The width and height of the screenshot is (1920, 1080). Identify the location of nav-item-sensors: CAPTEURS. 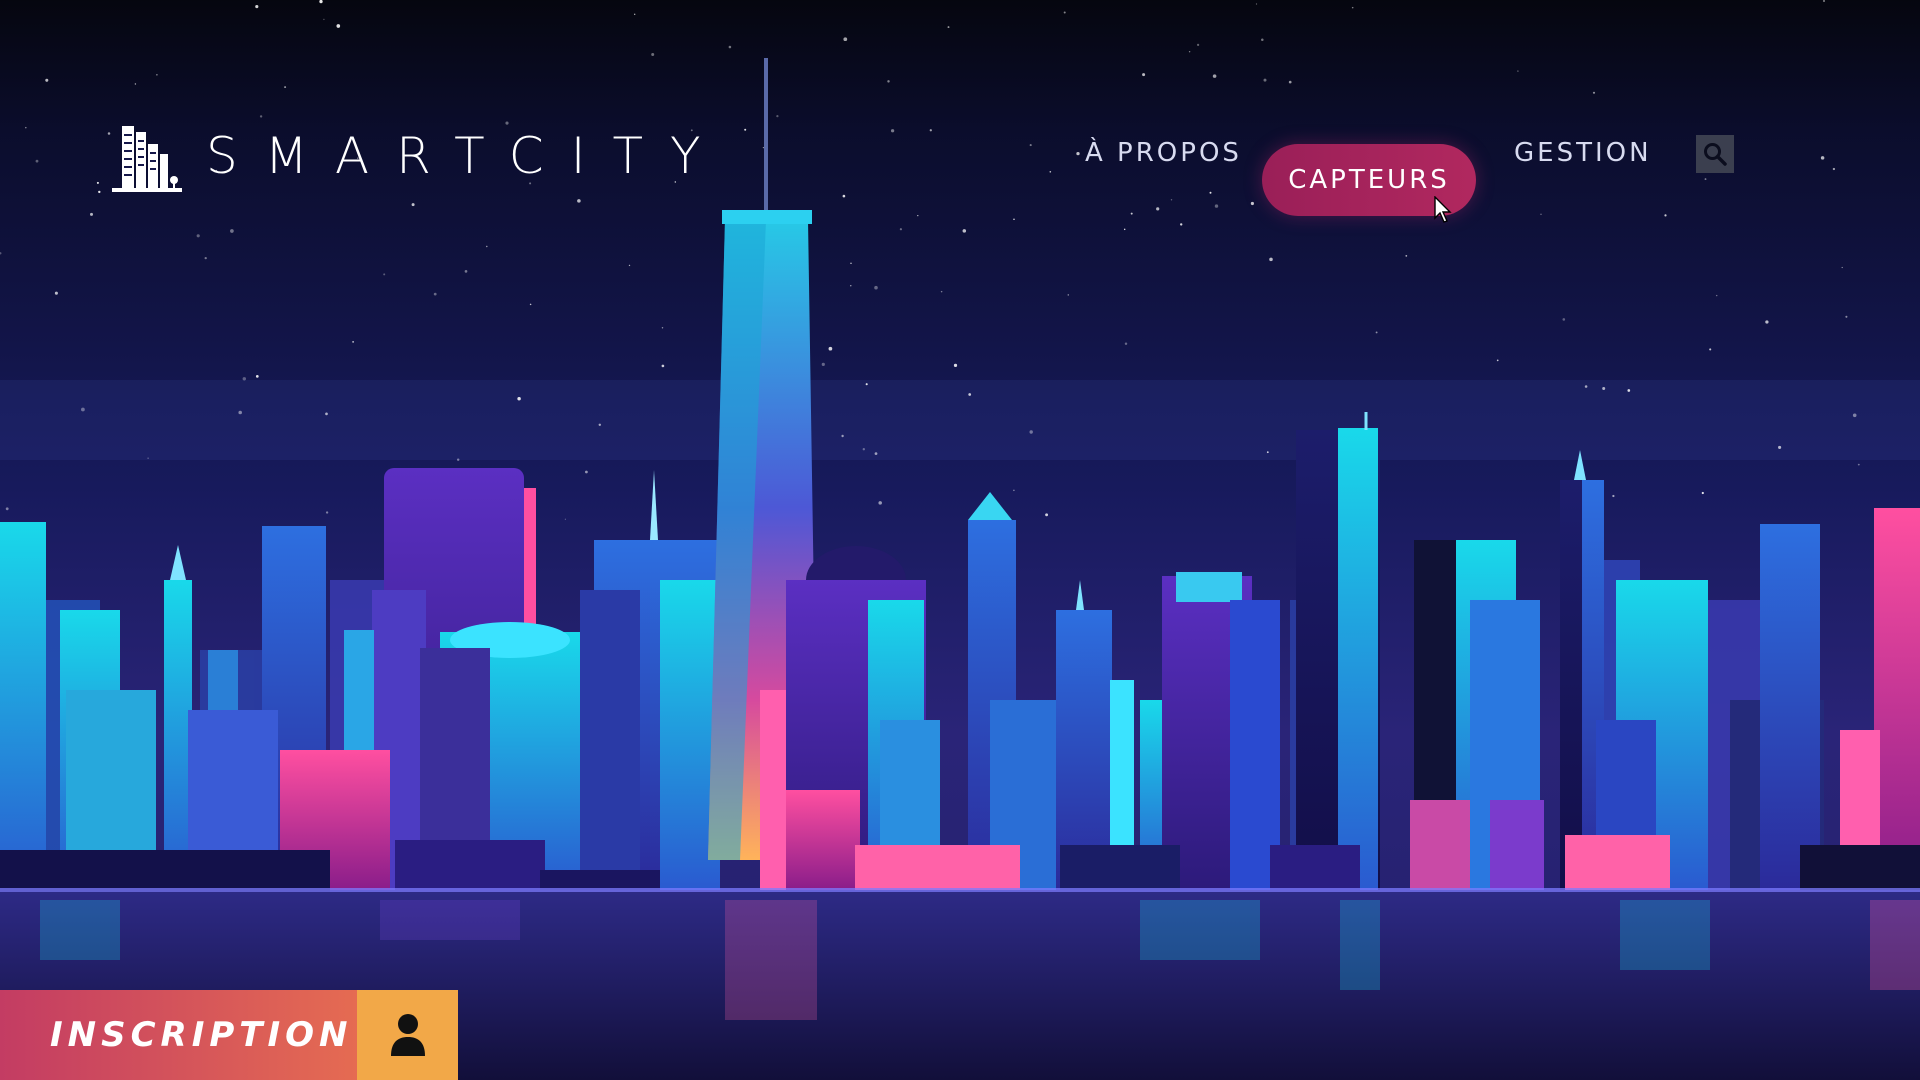
(1369, 180).